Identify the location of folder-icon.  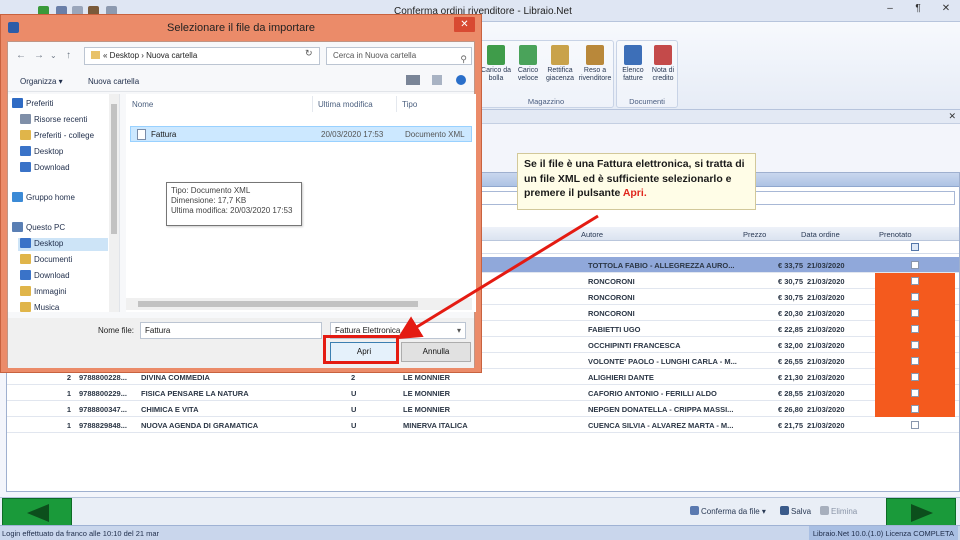
(95, 55).